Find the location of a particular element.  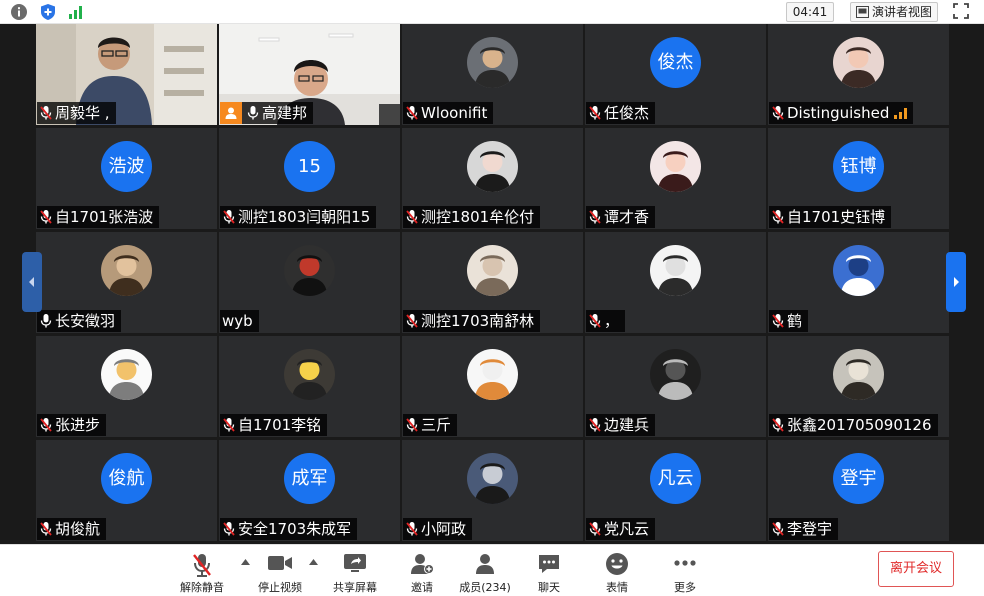

participant-name-bar: 三斤 is located at coordinates (430, 425).